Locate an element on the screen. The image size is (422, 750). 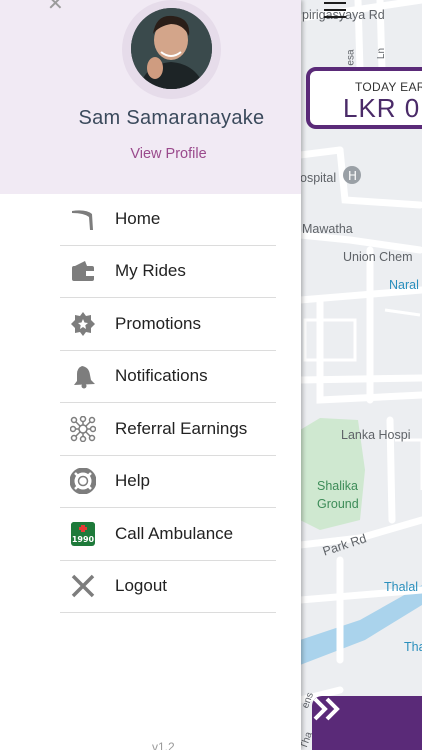
map-label: Union Chem is located at coordinates (378, 257).